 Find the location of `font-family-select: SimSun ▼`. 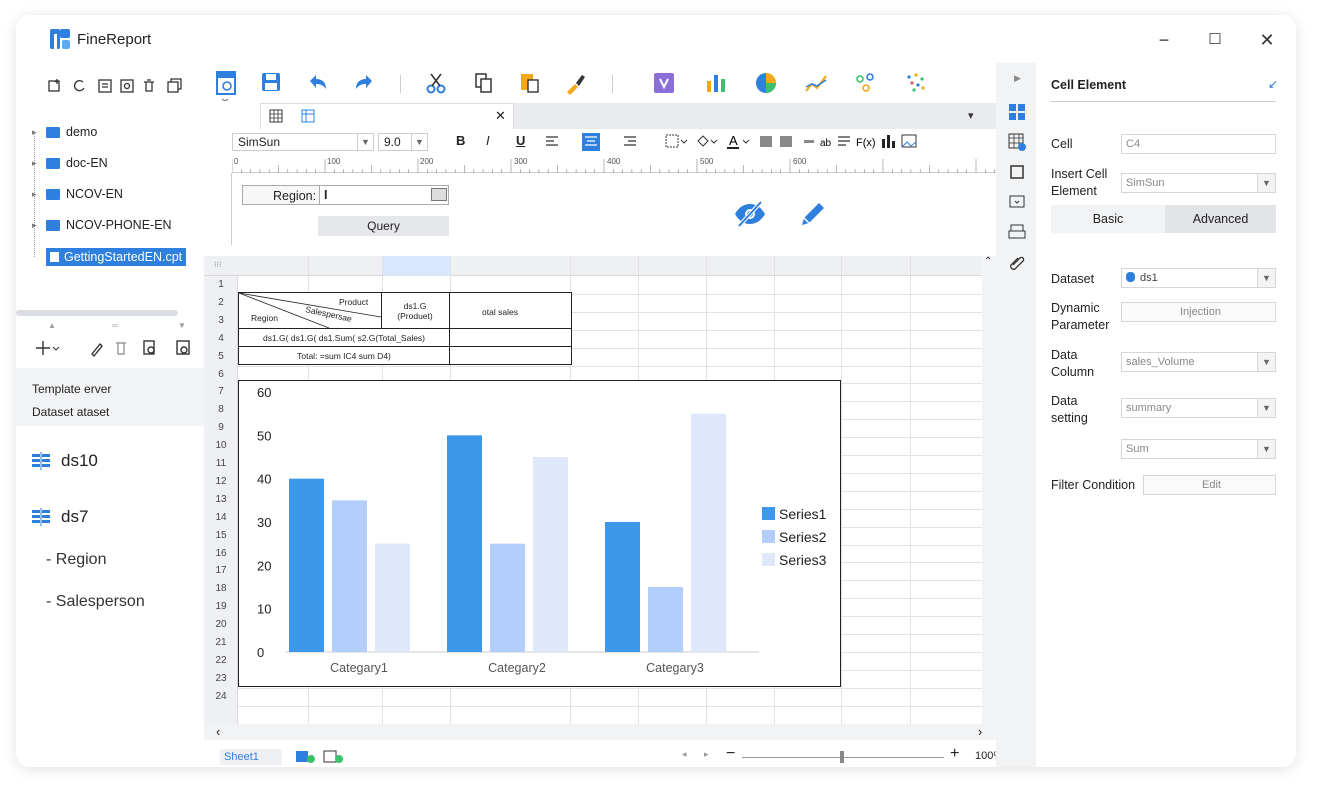

font-family-select: SimSun ▼ is located at coordinates (303, 142).